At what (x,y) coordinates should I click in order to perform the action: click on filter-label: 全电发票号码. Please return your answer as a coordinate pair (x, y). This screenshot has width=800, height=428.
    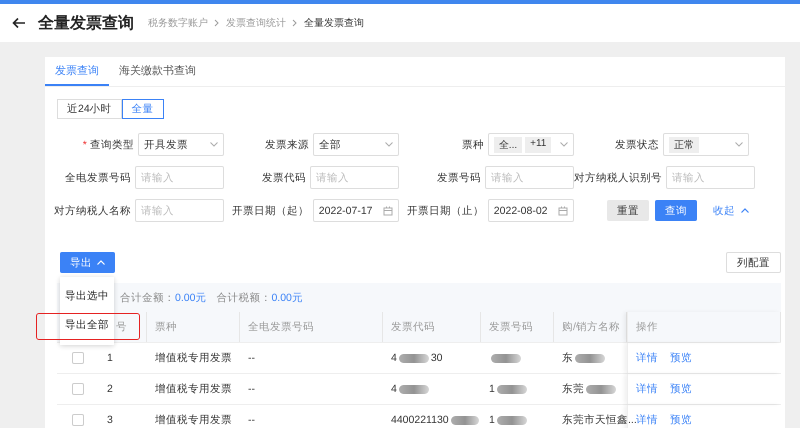
    Looking at the image, I should click on (97, 177).